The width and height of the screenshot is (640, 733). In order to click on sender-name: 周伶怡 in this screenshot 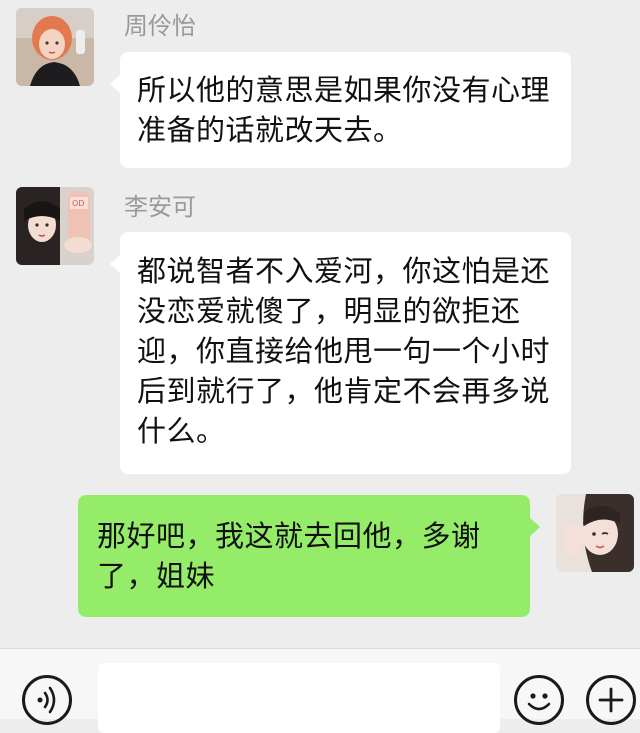, I will do `click(160, 26)`.